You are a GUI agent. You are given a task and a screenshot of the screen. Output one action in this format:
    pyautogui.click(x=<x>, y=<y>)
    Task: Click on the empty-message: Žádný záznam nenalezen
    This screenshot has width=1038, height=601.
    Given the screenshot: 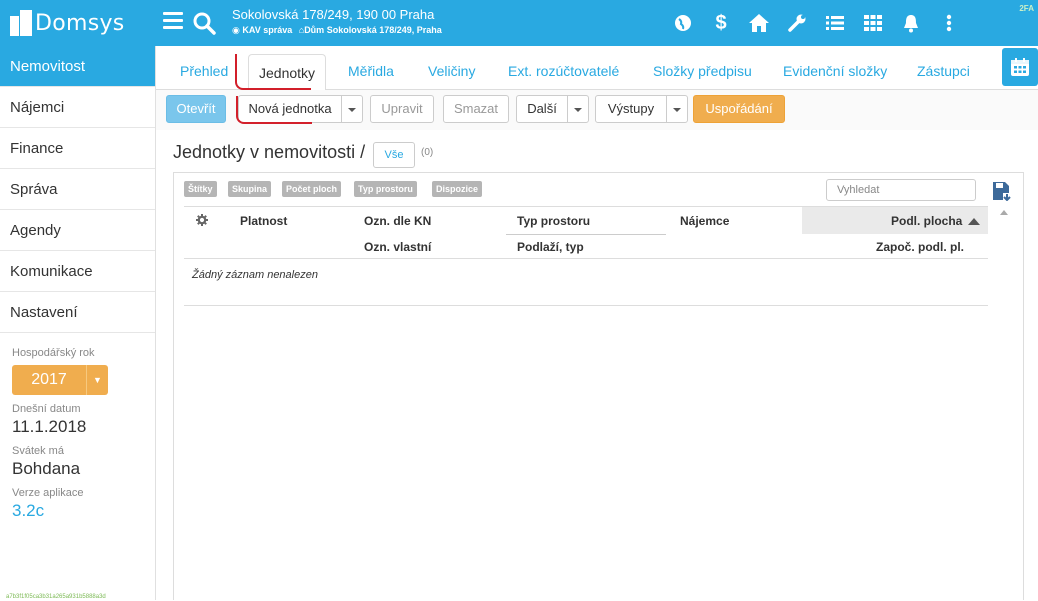 What is the action you would take?
    pyautogui.click(x=255, y=275)
    